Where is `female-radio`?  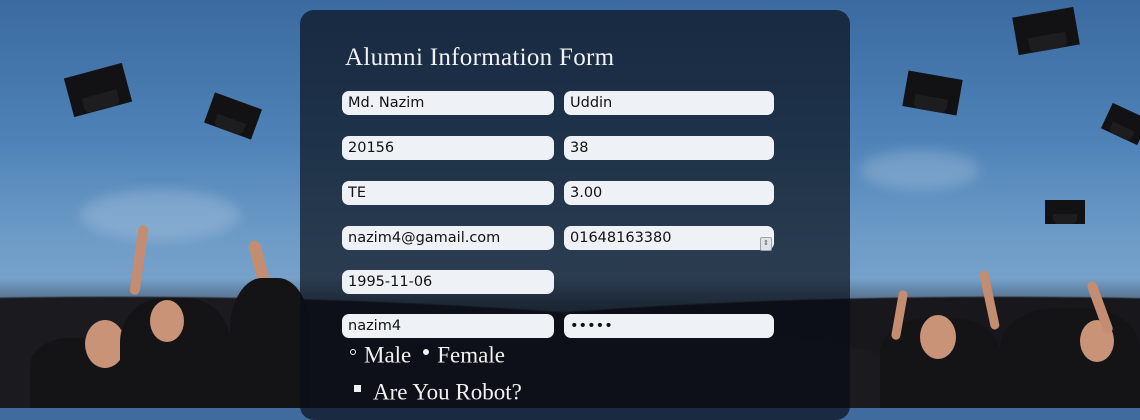
female-radio is located at coordinates (426, 351).